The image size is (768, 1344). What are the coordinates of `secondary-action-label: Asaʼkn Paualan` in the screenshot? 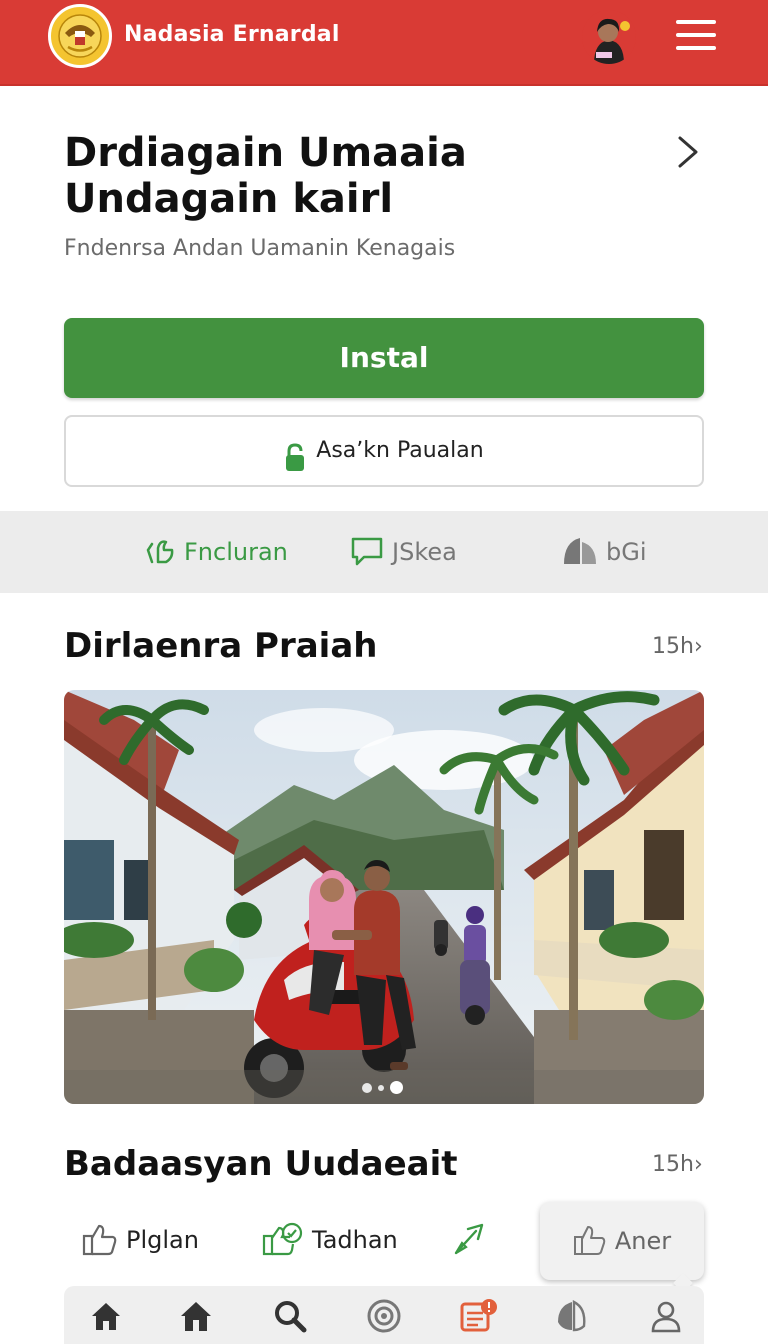 It's located at (400, 450).